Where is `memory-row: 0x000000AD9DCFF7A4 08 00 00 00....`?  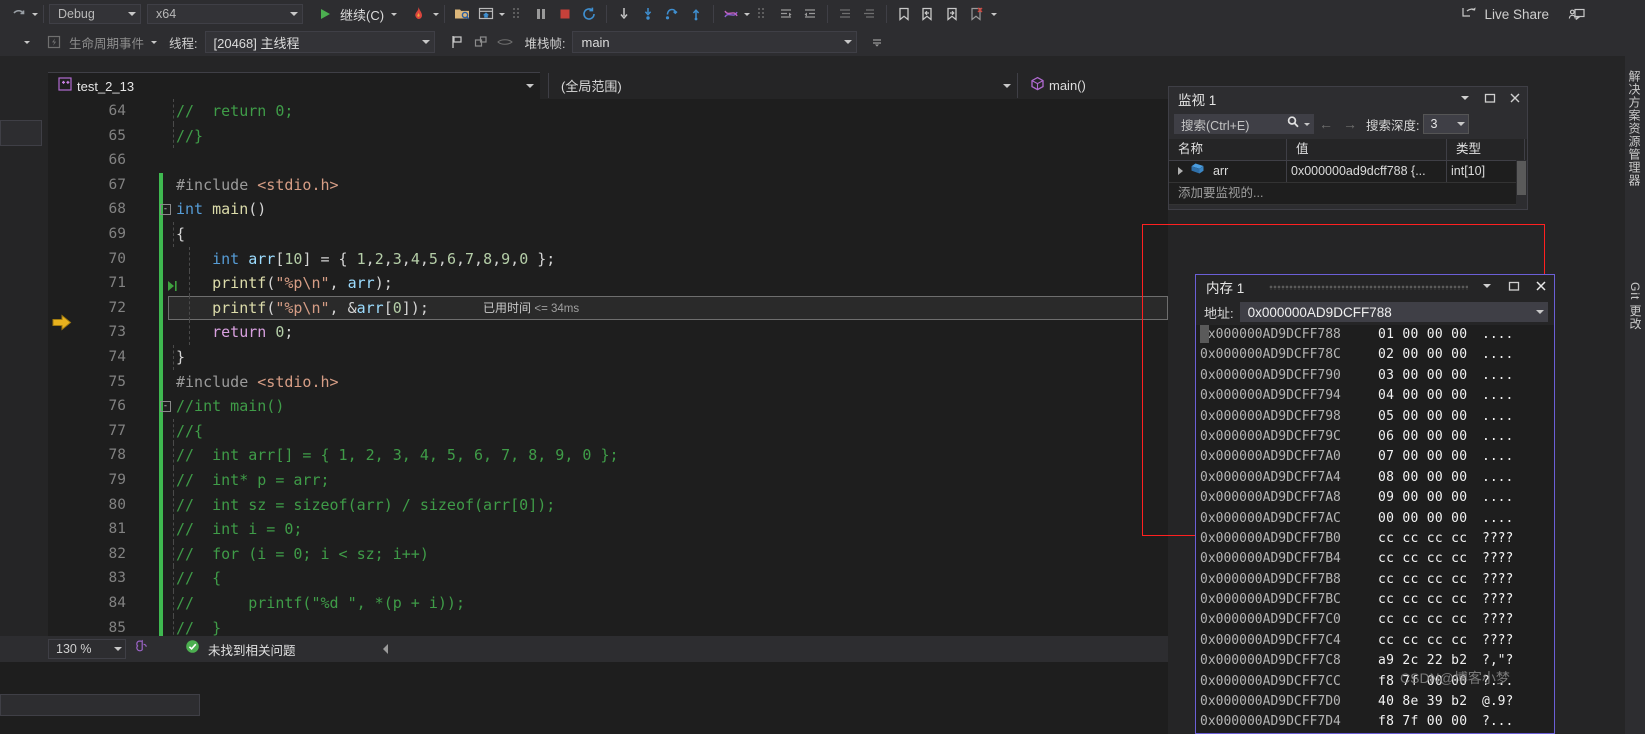 memory-row: 0x000000AD9DCFF7A4 08 00 00 00.... is located at coordinates (1375, 478).